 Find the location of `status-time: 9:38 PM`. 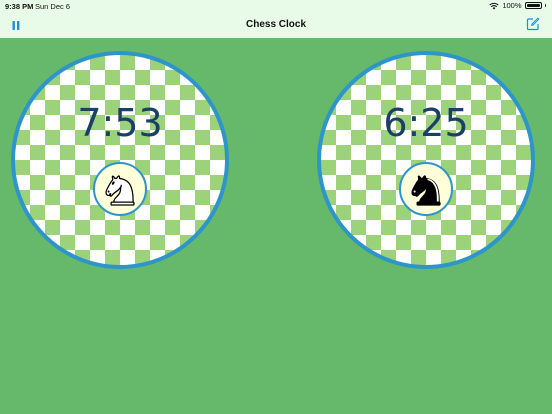

status-time: 9:38 PM is located at coordinates (19, 6).